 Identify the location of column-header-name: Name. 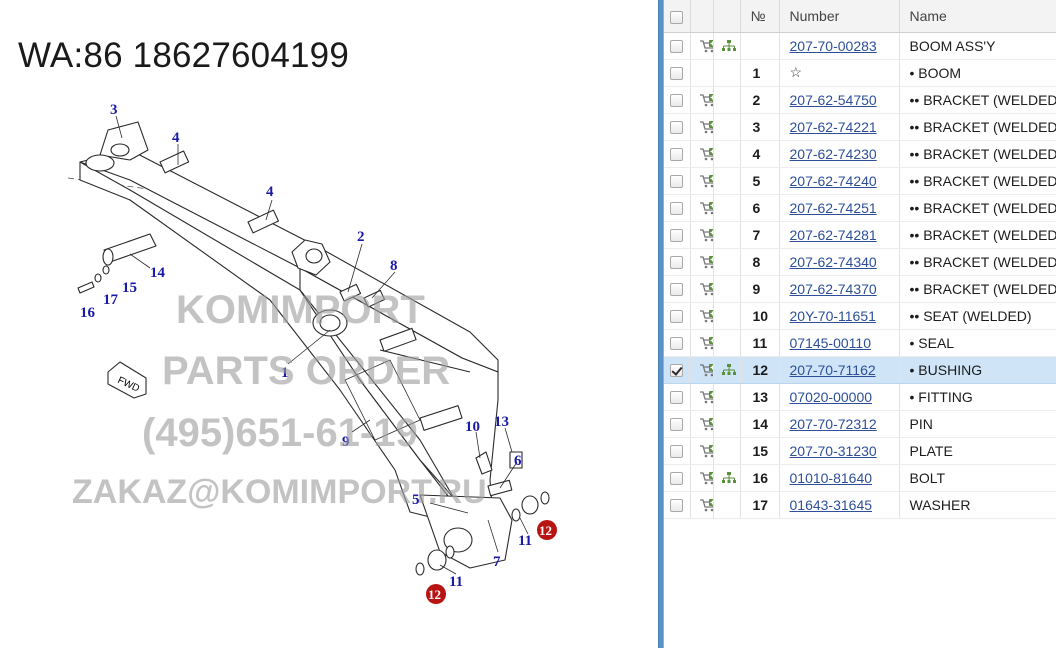
(977, 16).